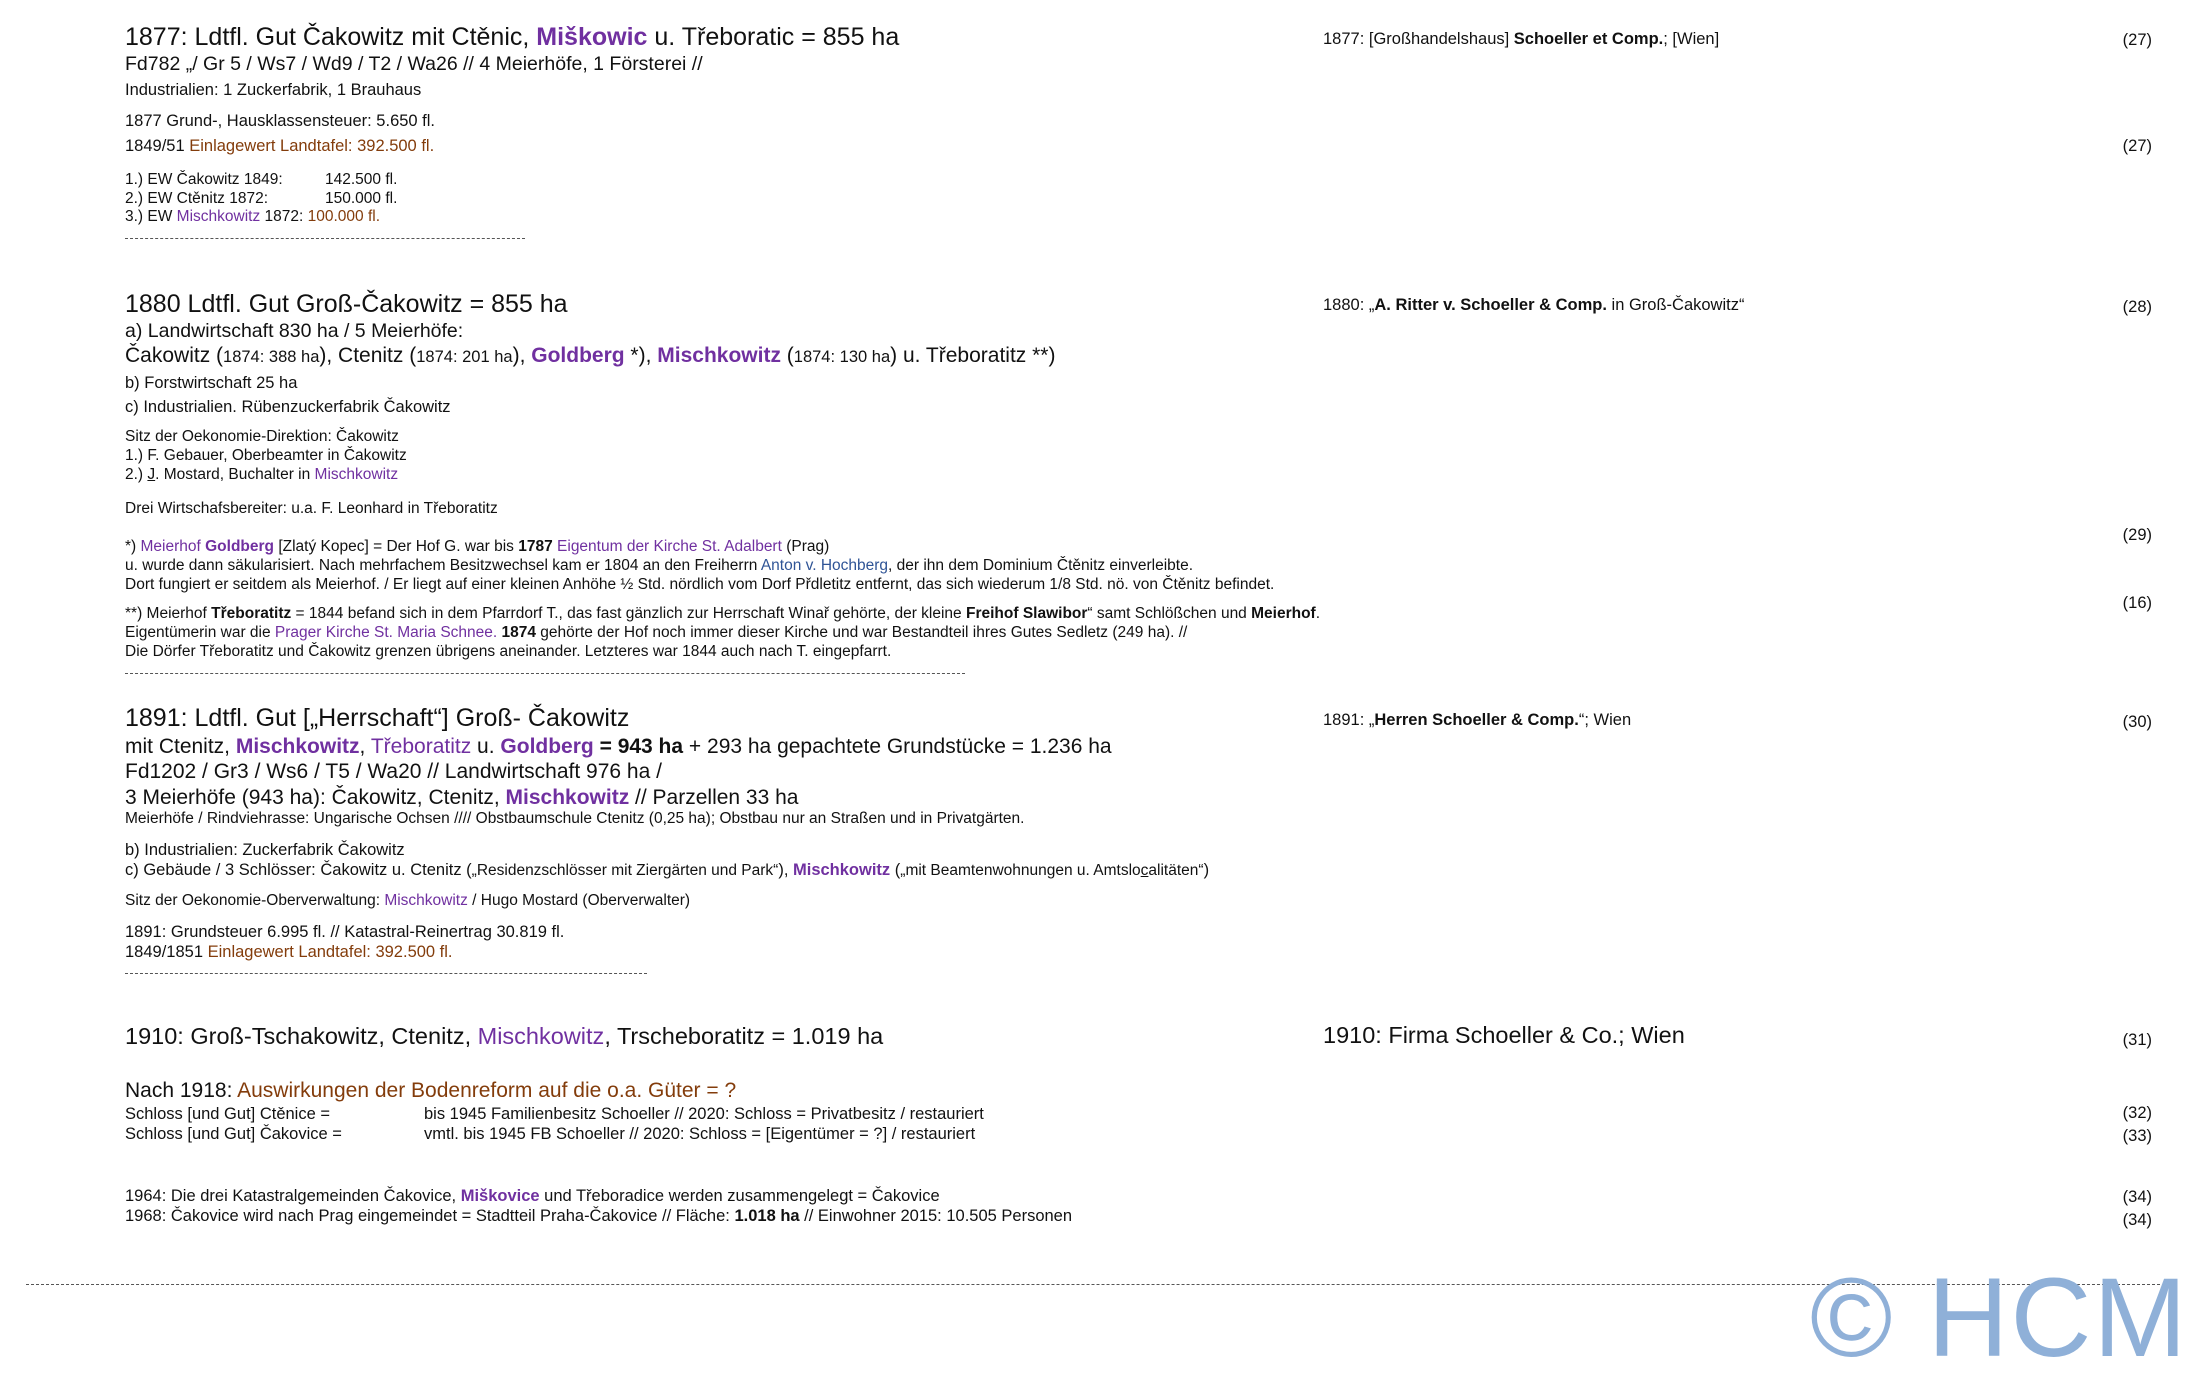 Image resolution: width=2206 pixels, height=1380 pixels. What do you see at coordinates (2137, 146) in the screenshot?
I see `reference-27b: (27)` at bounding box center [2137, 146].